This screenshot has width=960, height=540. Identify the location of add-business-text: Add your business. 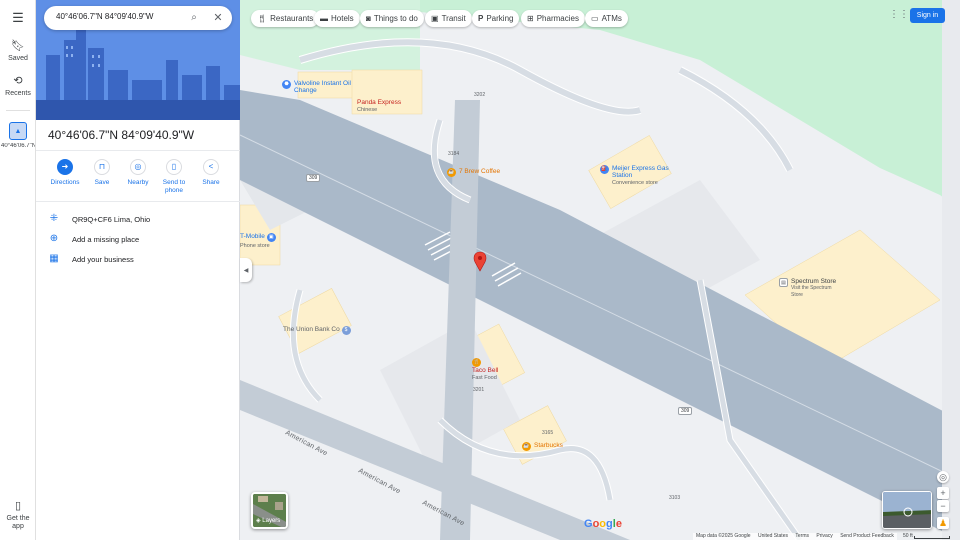
(103, 259).